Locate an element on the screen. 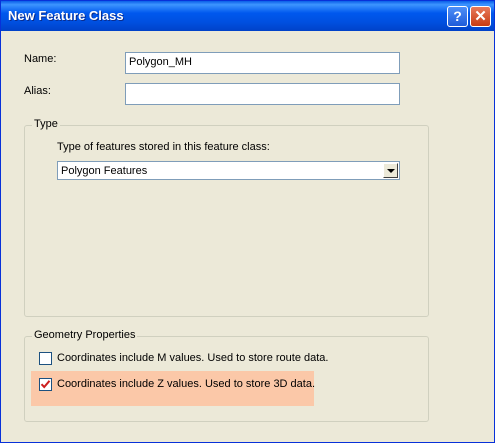  type-group-title: Type is located at coordinates (46, 124).